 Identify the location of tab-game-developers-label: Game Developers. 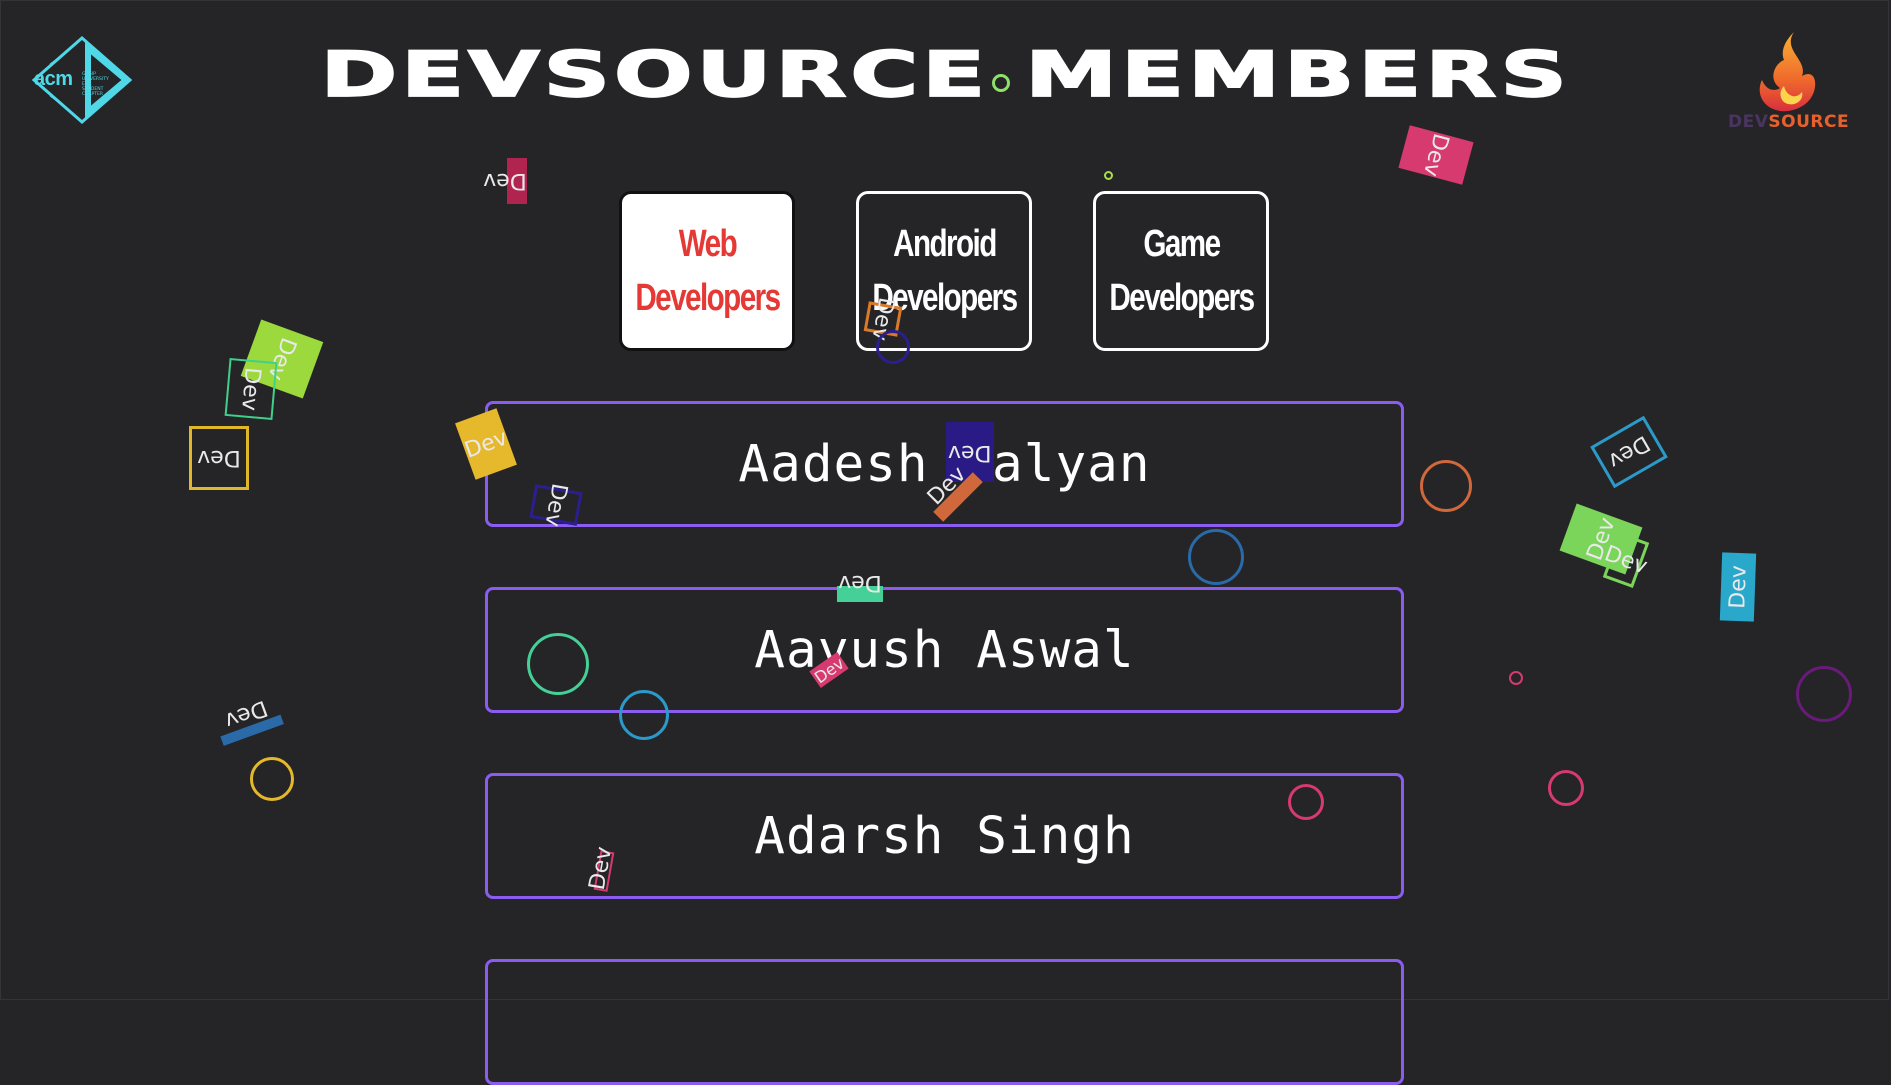
(1181, 271).